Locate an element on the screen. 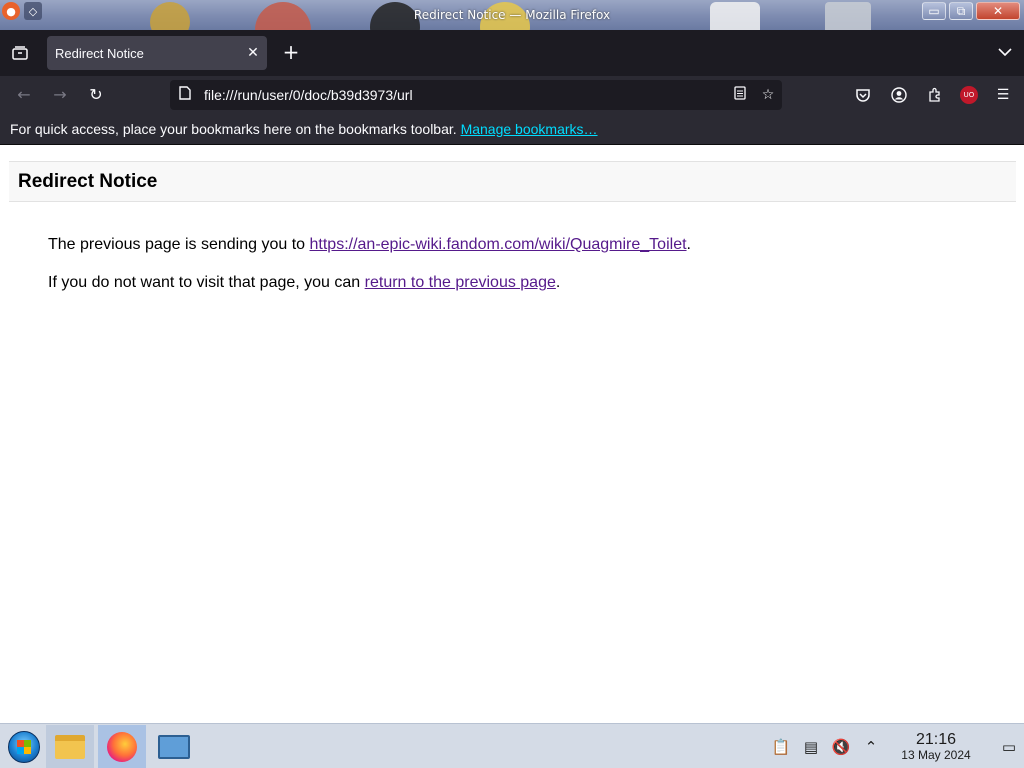 The height and width of the screenshot is (768, 1024). clock: 21:16 13 May 2024 is located at coordinates (936, 746).